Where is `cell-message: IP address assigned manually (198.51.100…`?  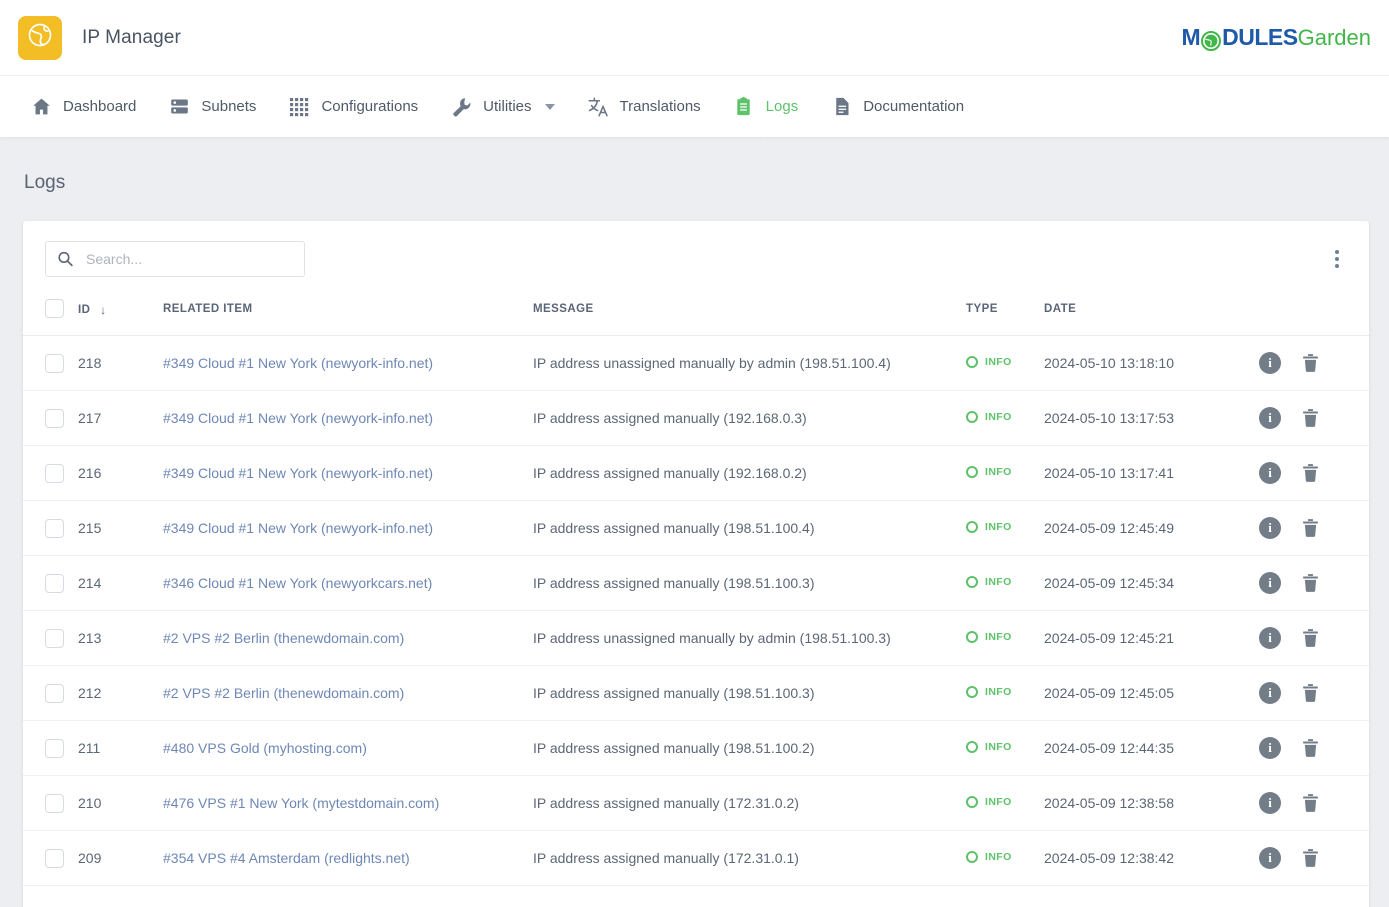
cell-message: IP address assigned manually (198.51.100… is located at coordinates (749, 693).